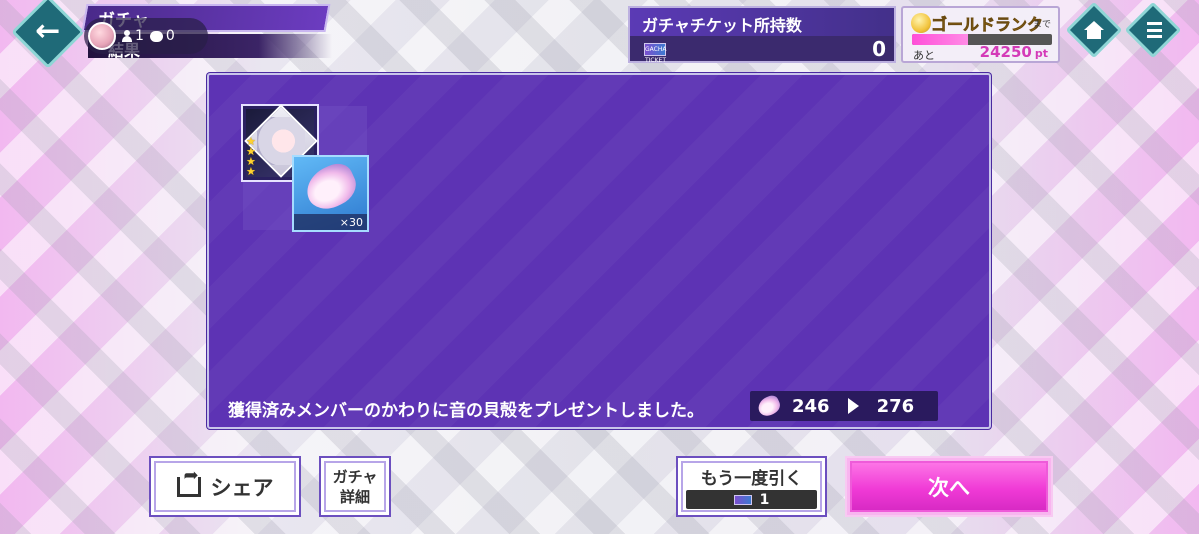 The width and height of the screenshot is (1199, 534). What do you see at coordinates (251, 171) in the screenshot?
I see `star-icon: ★` at bounding box center [251, 171].